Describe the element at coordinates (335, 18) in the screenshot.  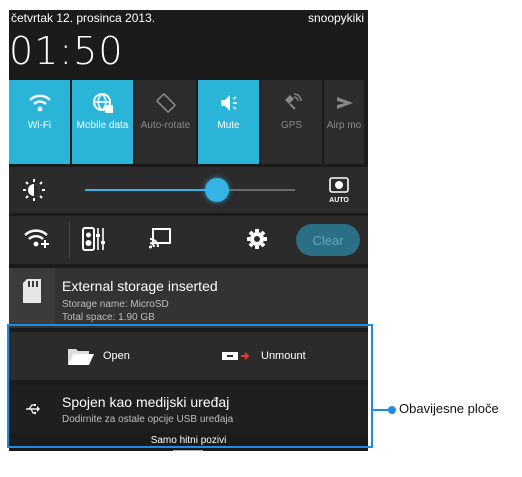
I see `status-carrier: snoopykiki` at that location.